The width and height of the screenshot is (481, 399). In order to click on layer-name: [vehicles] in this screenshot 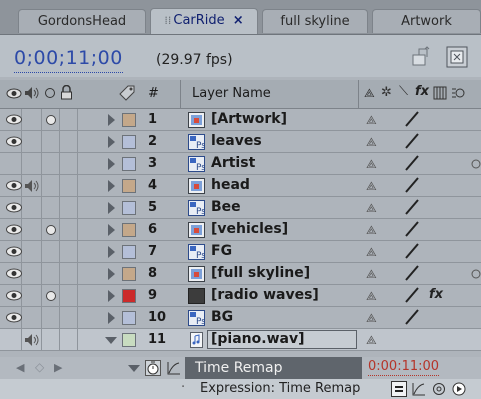, I will do `click(249, 229)`.